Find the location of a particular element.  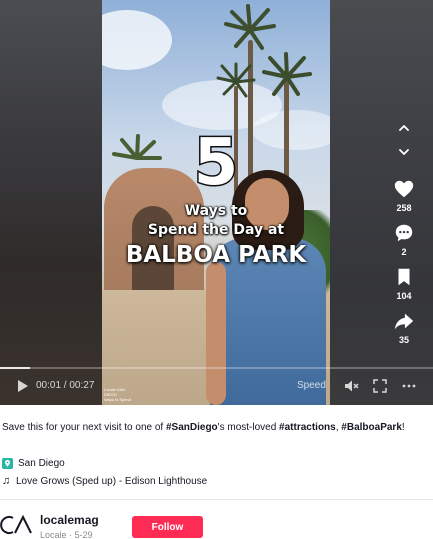

like-button: 258 is located at coordinates (404, 195).